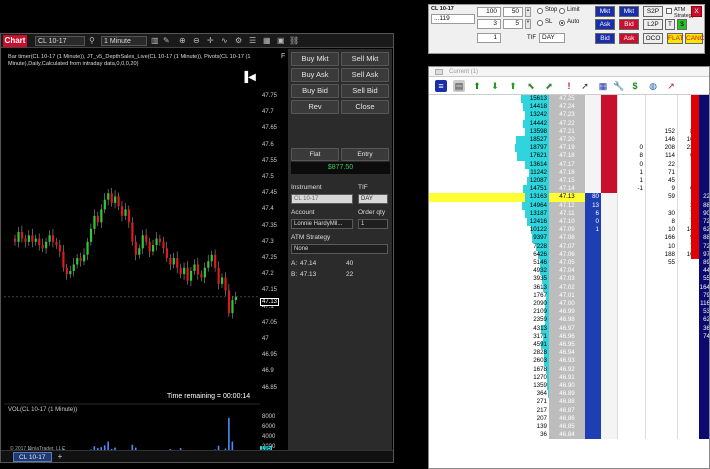 The image size is (710, 469). I want to click on price-cell: 47.20, so click(567, 140).